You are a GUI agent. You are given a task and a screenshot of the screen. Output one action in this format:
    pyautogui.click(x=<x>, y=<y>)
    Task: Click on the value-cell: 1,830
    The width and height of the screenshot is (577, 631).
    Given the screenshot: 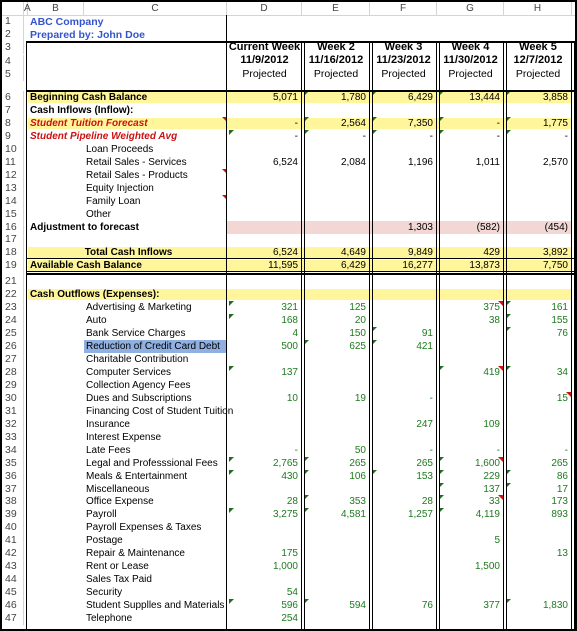 What is the action you would take?
    pyautogui.click(x=538, y=605)
    